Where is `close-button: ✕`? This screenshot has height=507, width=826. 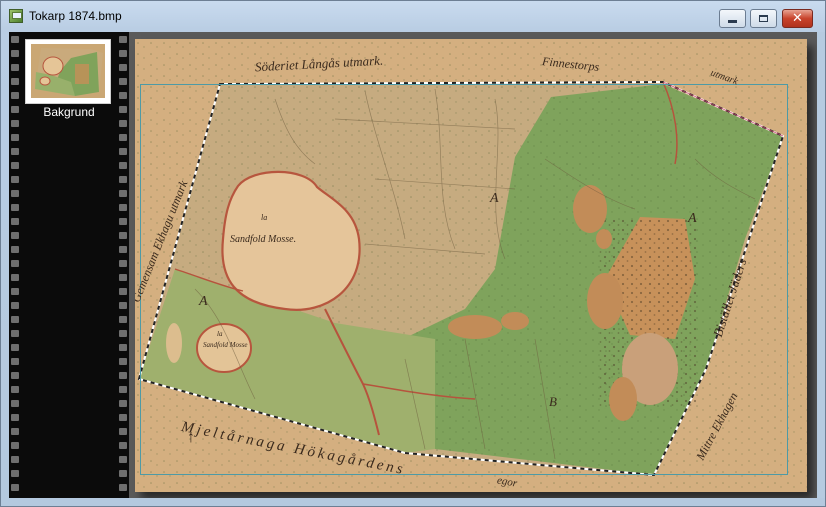 close-button: ✕ is located at coordinates (797, 18).